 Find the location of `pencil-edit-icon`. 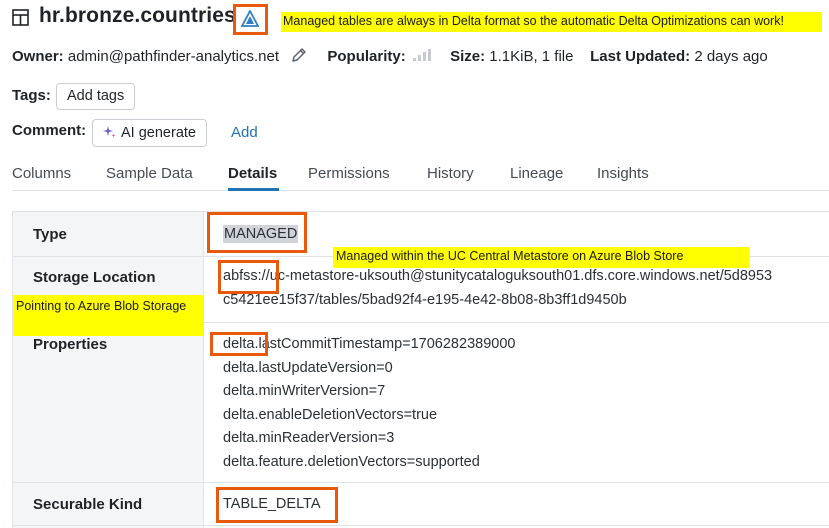

pencil-edit-icon is located at coordinates (299, 55).